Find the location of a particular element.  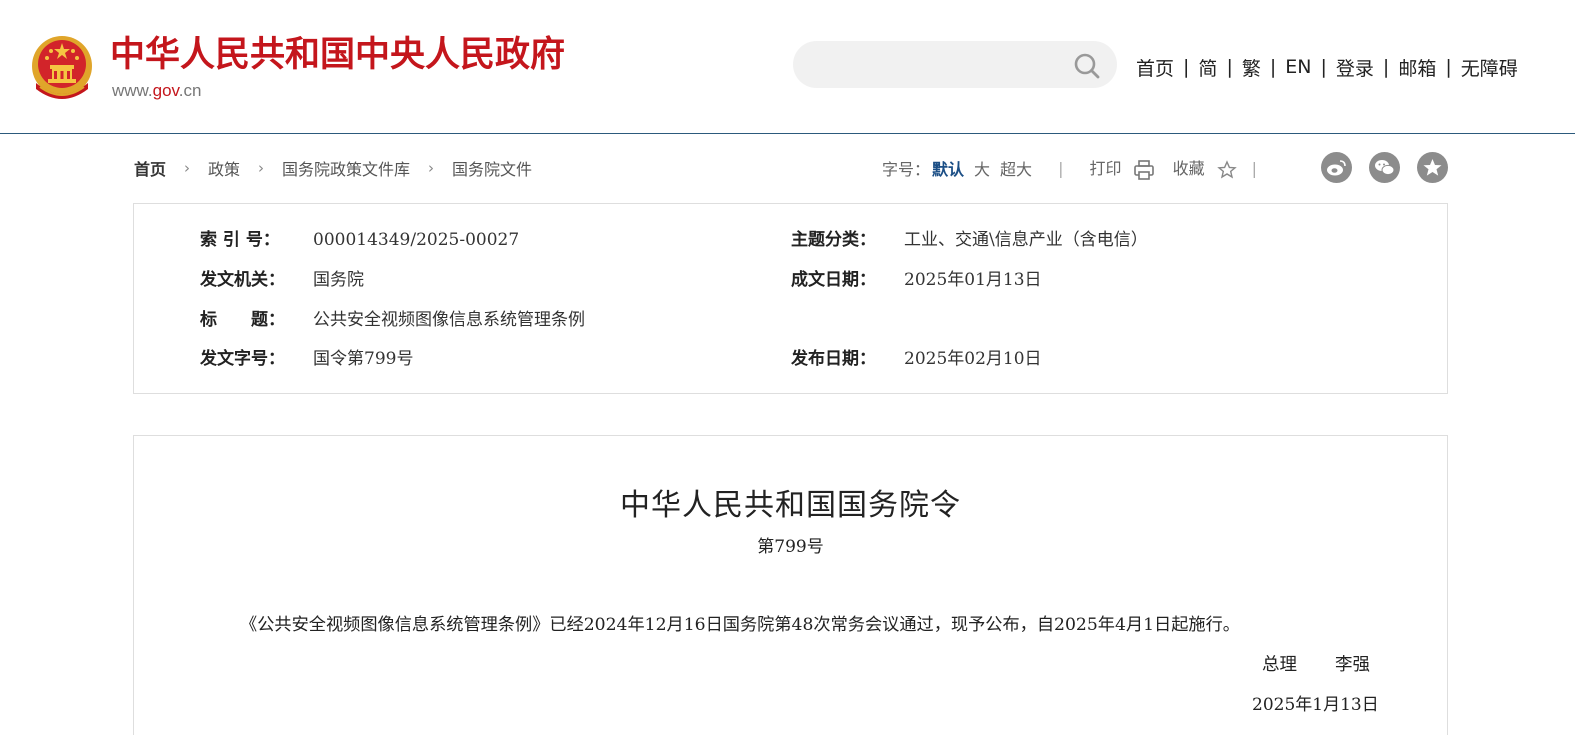

meta-row: 标 题： 公共安全视频图像信息系统管理条例 is located at coordinates (790, 320).